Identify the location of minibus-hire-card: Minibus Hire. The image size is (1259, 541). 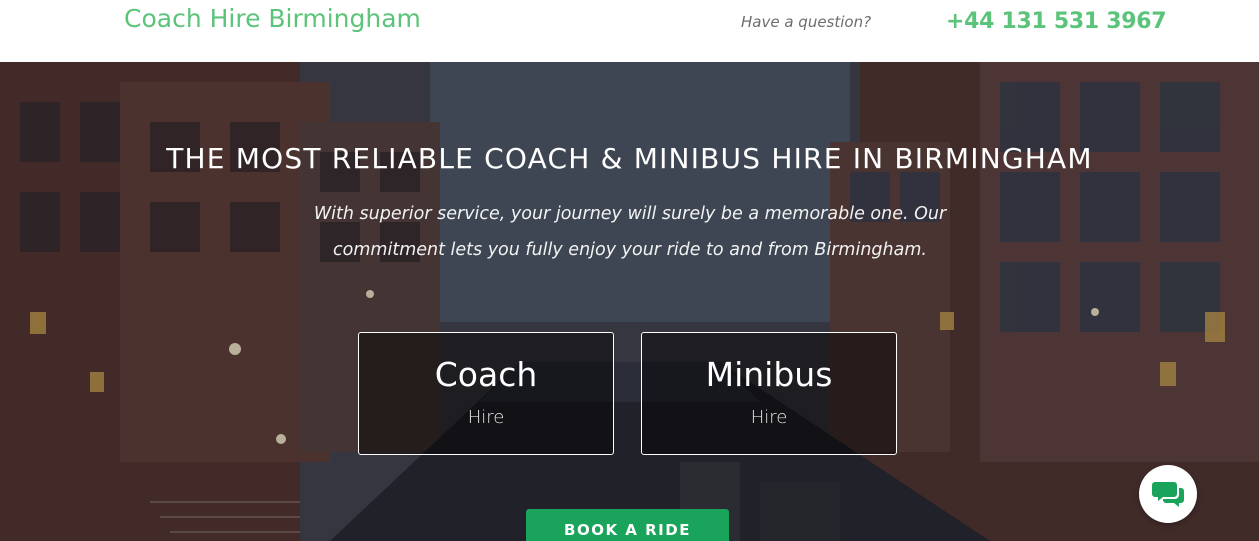
(769, 393).